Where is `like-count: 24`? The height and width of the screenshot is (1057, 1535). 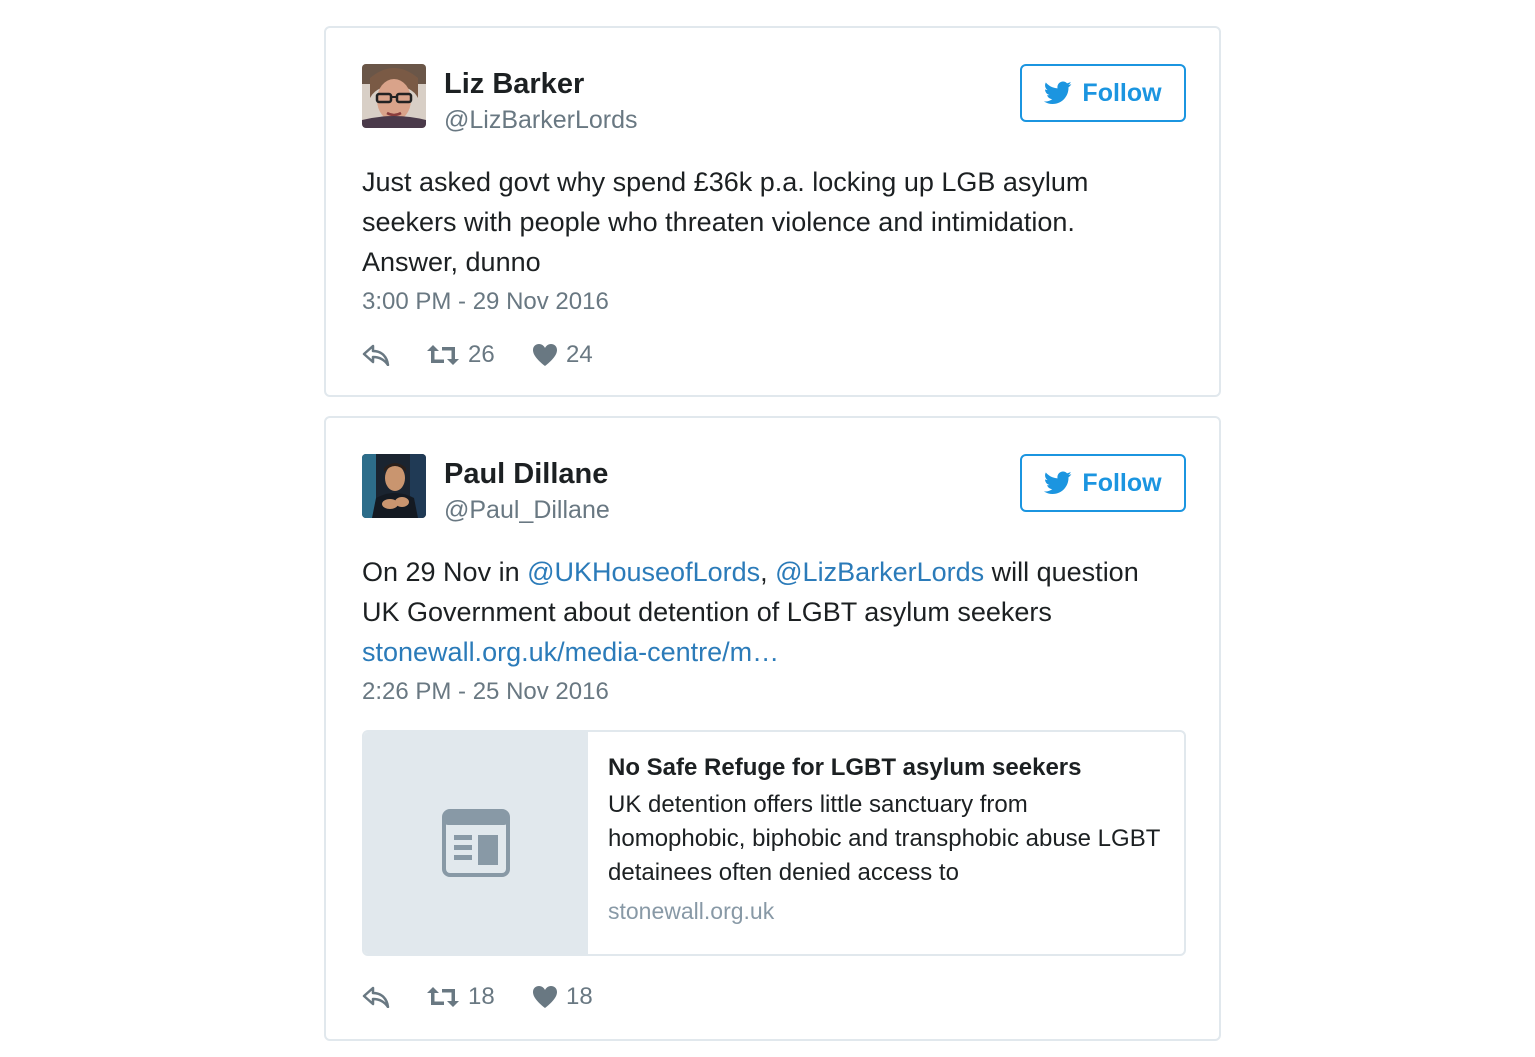
like-count: 24 is located at coordinates (579, 354).